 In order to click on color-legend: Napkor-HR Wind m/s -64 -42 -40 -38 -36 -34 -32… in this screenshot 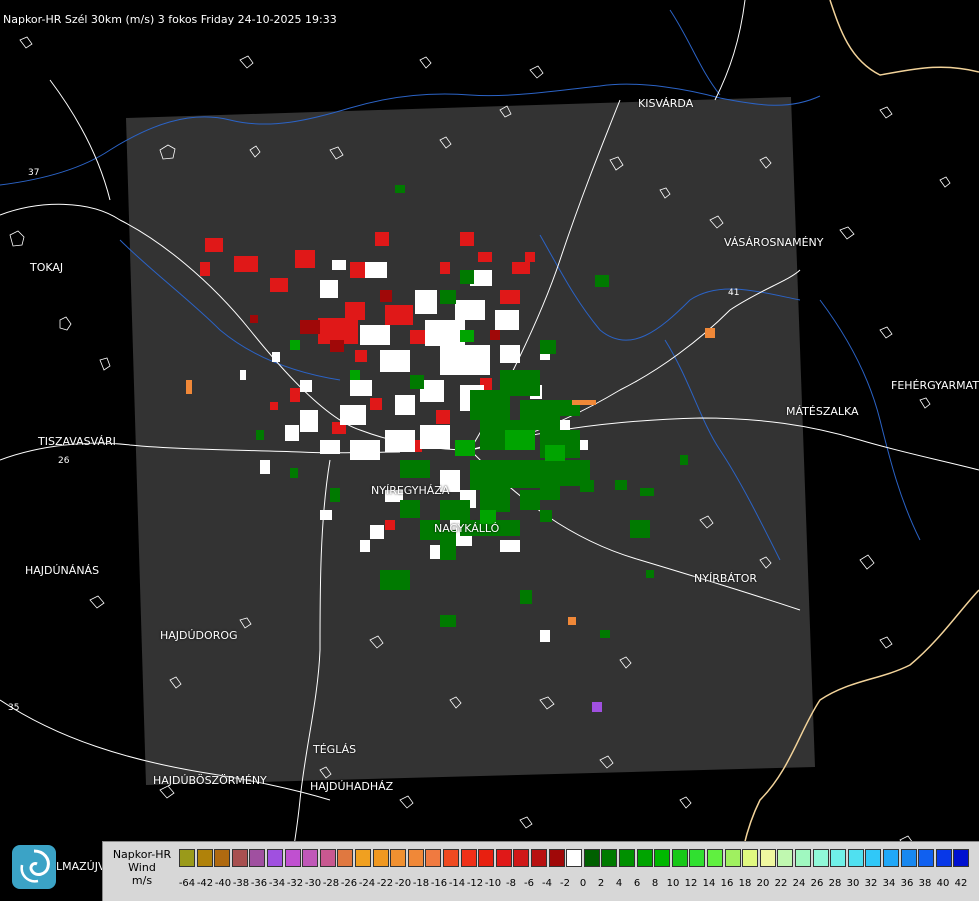, I will do `click(540, 871)`.